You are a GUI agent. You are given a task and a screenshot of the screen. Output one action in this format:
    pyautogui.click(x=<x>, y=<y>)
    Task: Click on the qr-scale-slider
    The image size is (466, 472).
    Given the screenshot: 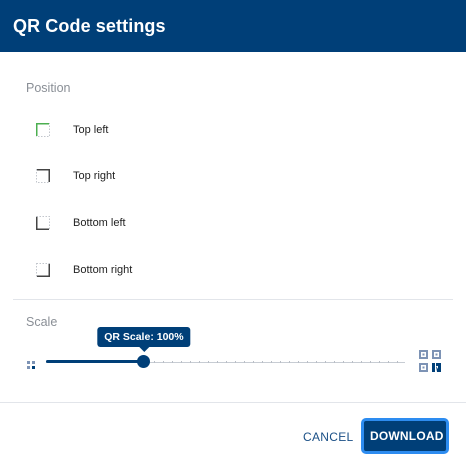 What is the action you would take?
    pyautogui.click(x=225, y=362)
    